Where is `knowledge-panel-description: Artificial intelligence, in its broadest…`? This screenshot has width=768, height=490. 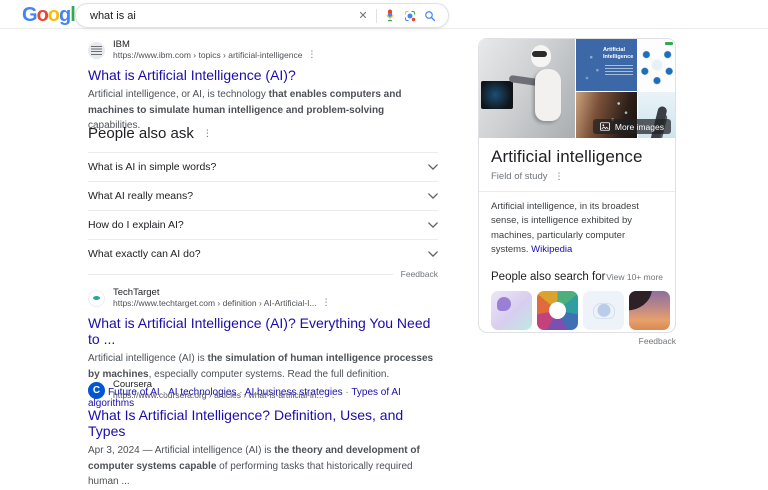
knowledge-panel-description: Artificial intelligence, in its broadest… is located at coordinates (565, 228).